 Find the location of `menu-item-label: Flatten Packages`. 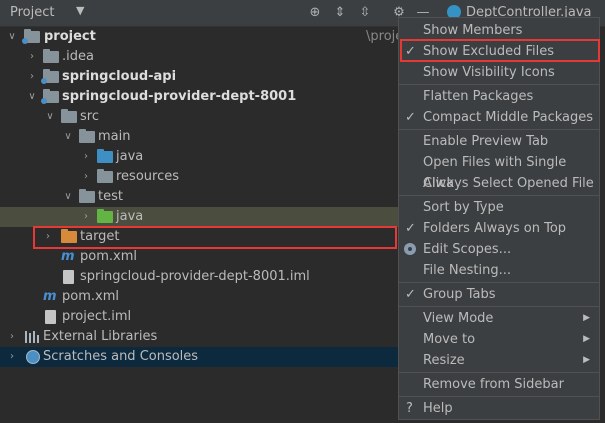

menu-item-label: Flatten Packages is located at coordinates (478, 96).